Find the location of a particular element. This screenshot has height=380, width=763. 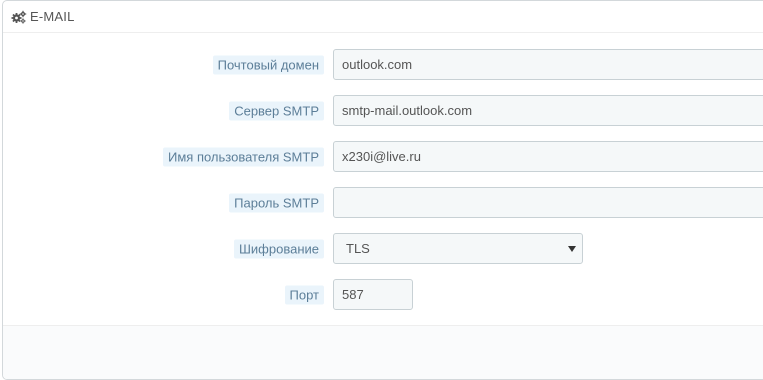

form-row-smtp-server: Сервер SMTP is located at coordinates (383, 111).